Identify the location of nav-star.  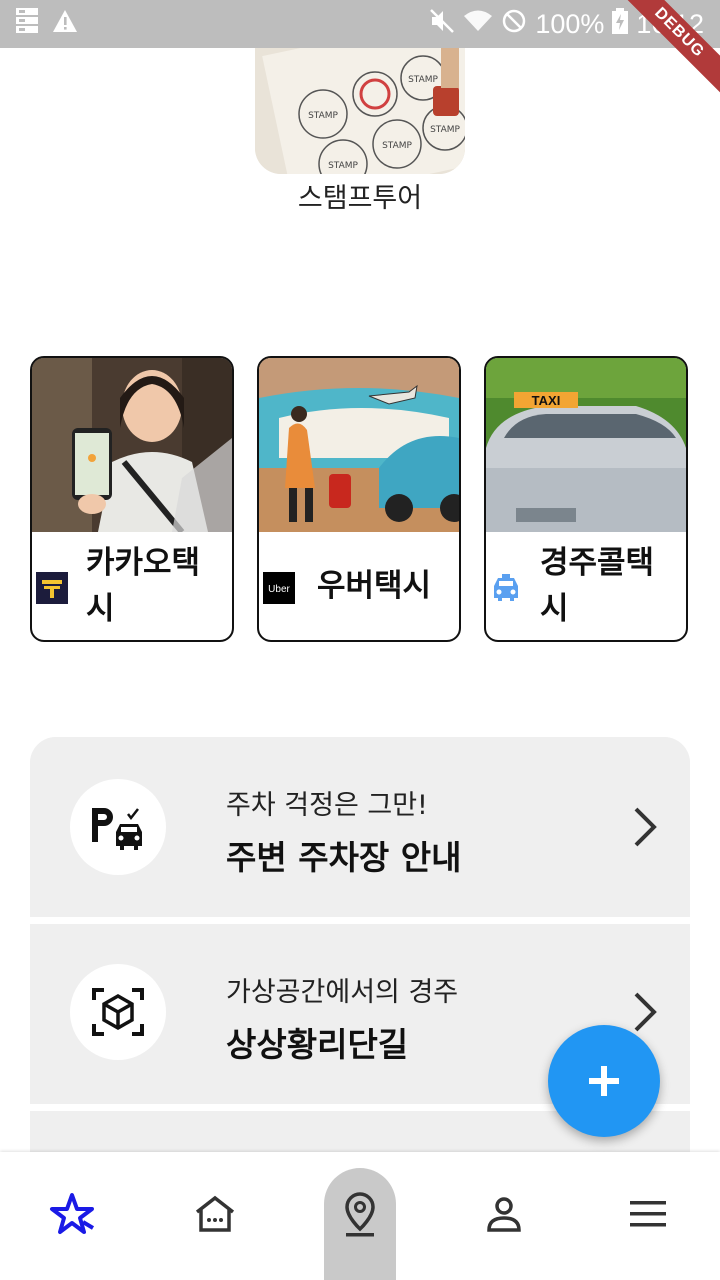
(72, 1216).